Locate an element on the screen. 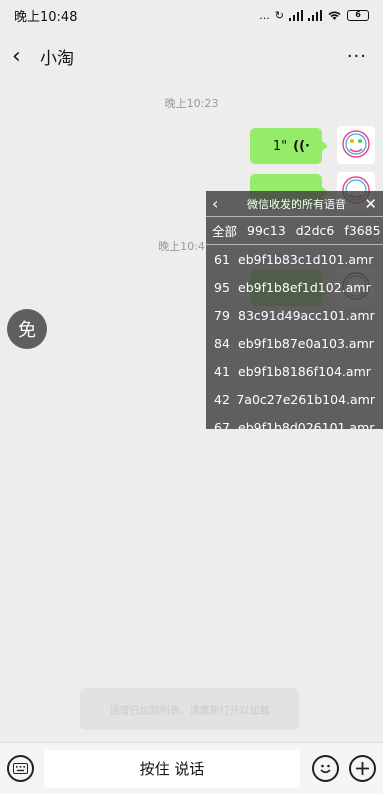  battery-level: 6 is located at coordinates (358, 14).